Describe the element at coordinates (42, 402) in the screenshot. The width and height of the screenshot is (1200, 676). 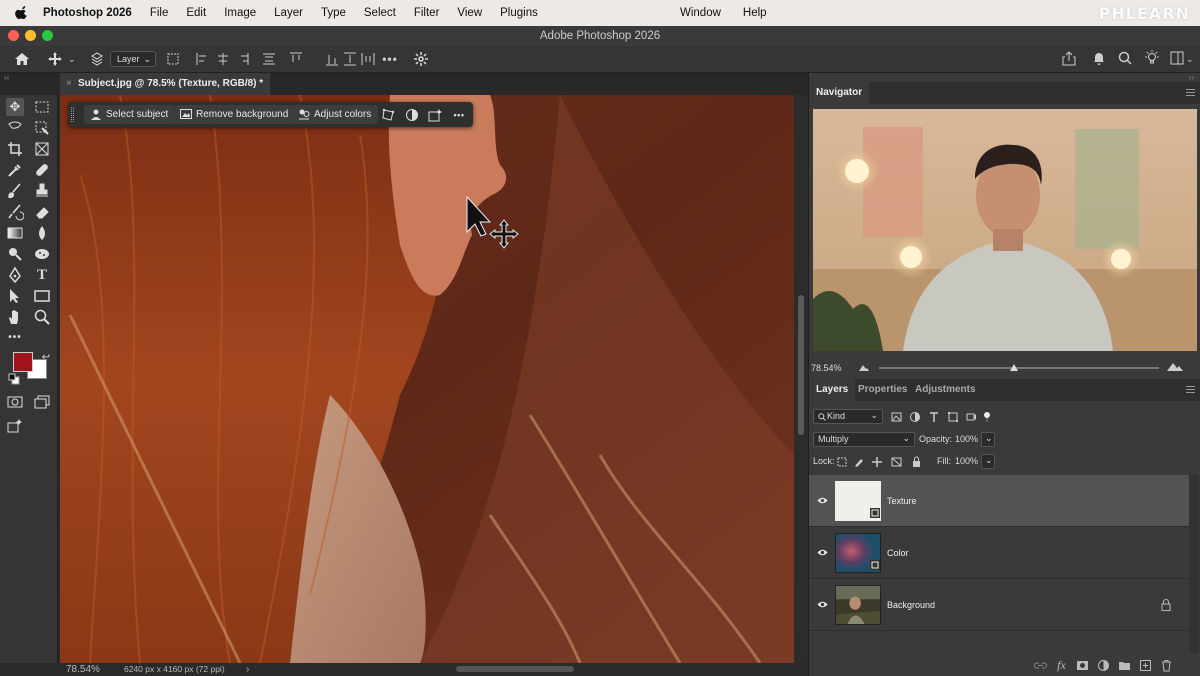
I see `screen-mode-icon` at that location.